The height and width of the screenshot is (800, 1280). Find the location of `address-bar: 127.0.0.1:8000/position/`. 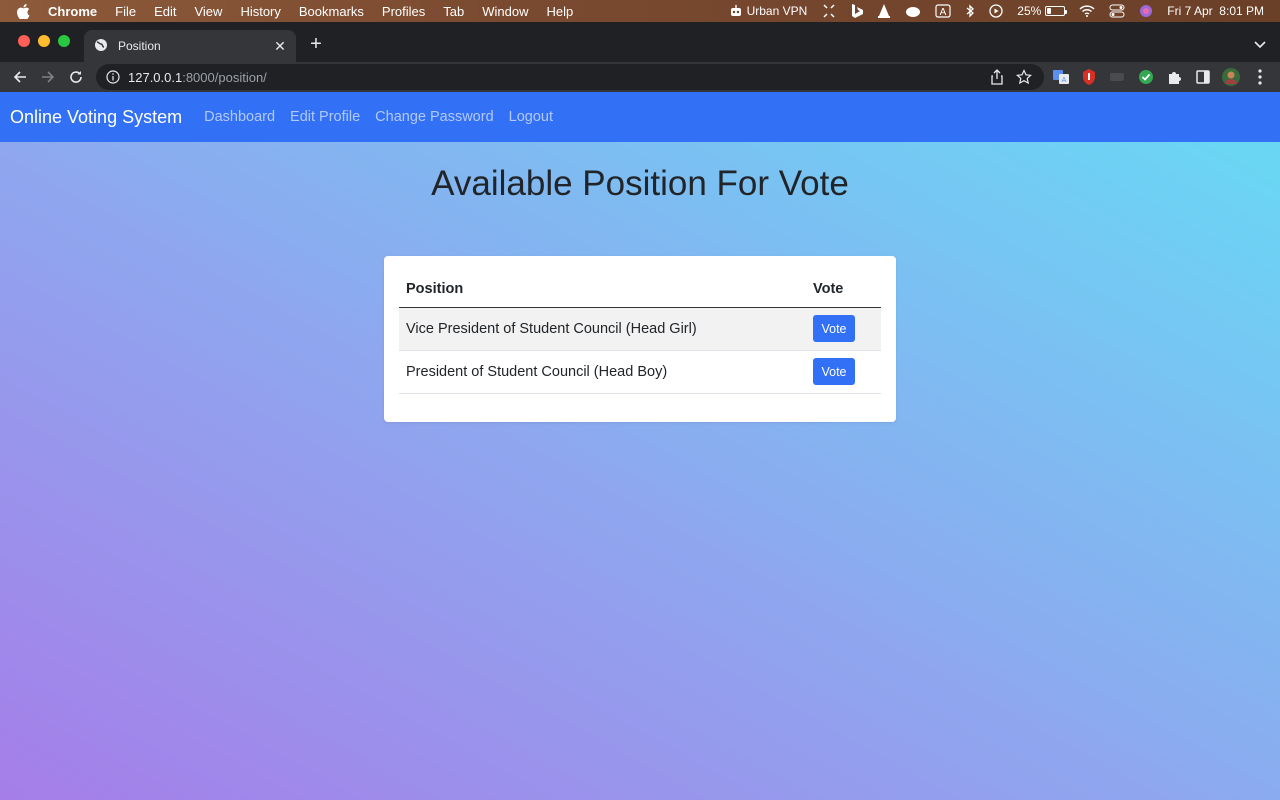

address-bar: 127.0.0.1:8000/position/ is located at coordinates (570, 77).